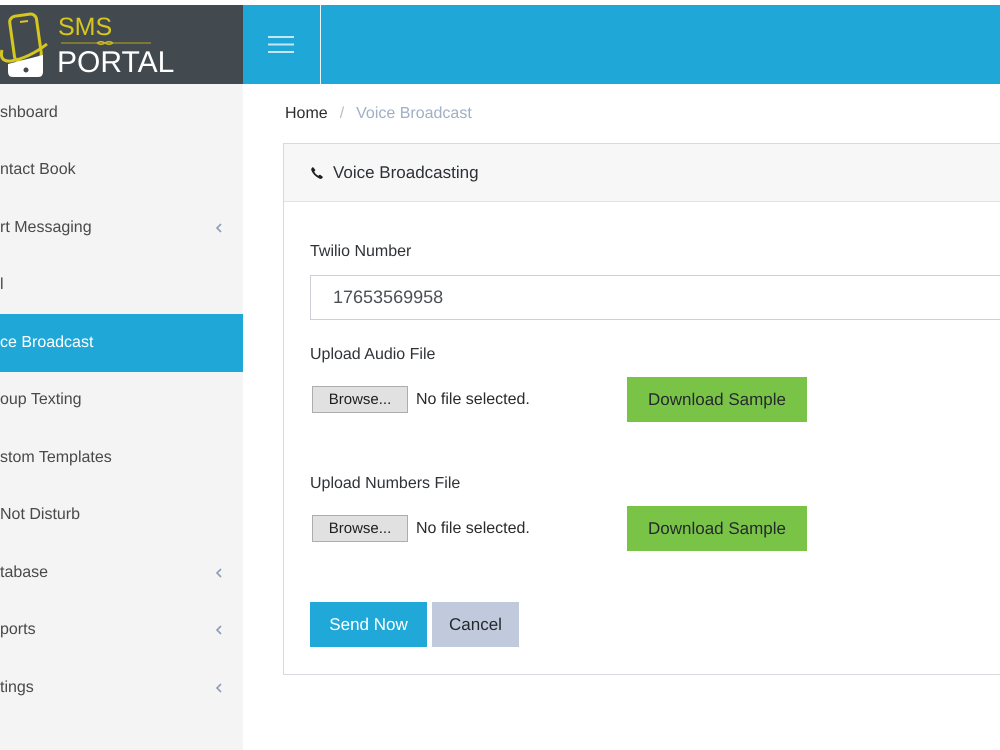  I want to click on sidebar-item: stom Templates, so click(121, 457).